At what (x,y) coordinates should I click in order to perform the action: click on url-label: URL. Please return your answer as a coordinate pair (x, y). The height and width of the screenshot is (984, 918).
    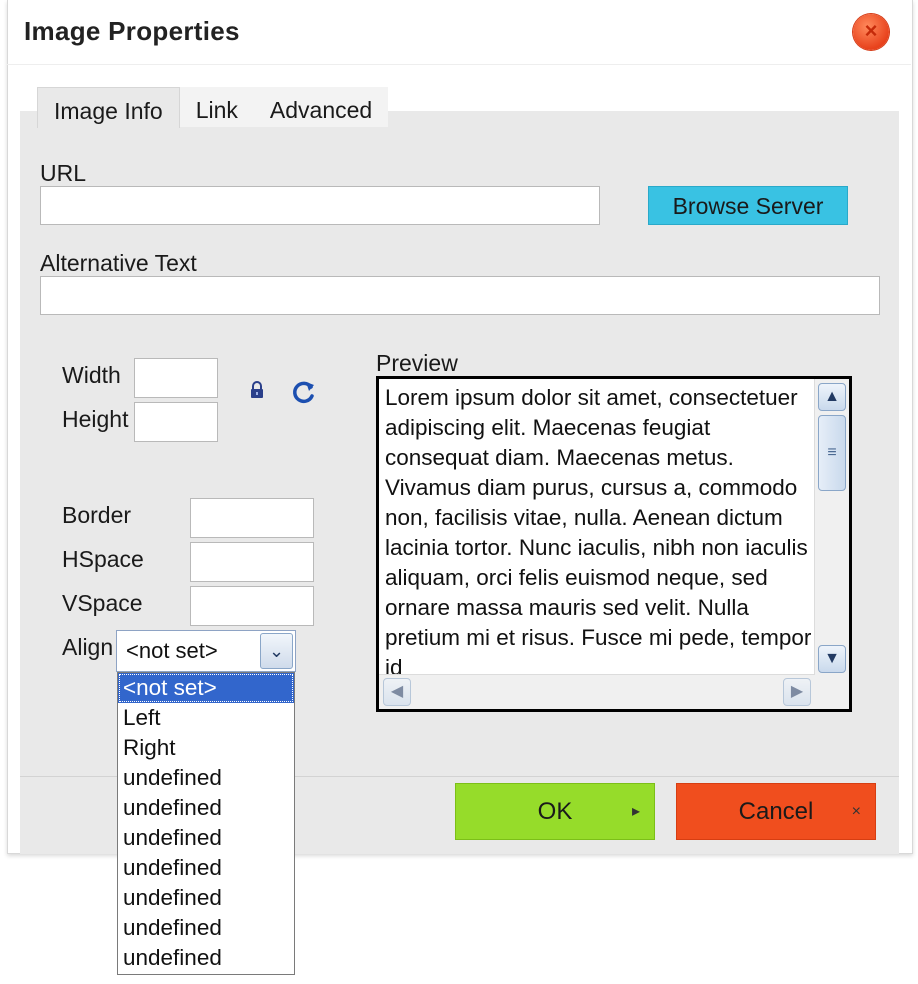
    Looking at the image, I should click on (63, 173).